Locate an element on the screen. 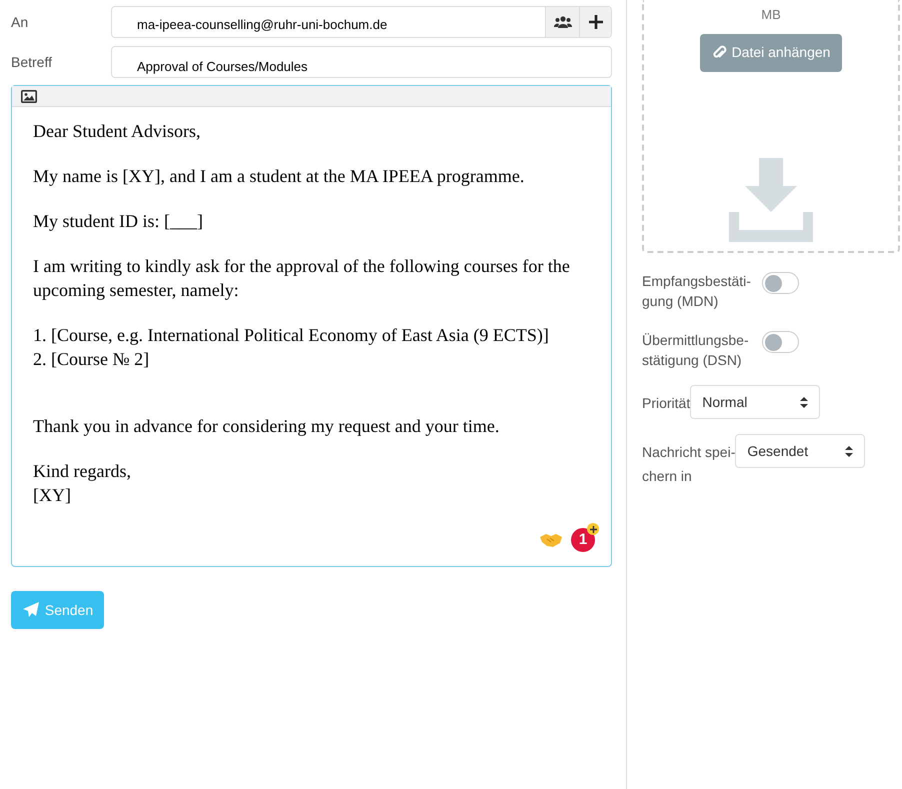  message-paragraph: My student ID is: [___] is located at coordinates (118, 221).